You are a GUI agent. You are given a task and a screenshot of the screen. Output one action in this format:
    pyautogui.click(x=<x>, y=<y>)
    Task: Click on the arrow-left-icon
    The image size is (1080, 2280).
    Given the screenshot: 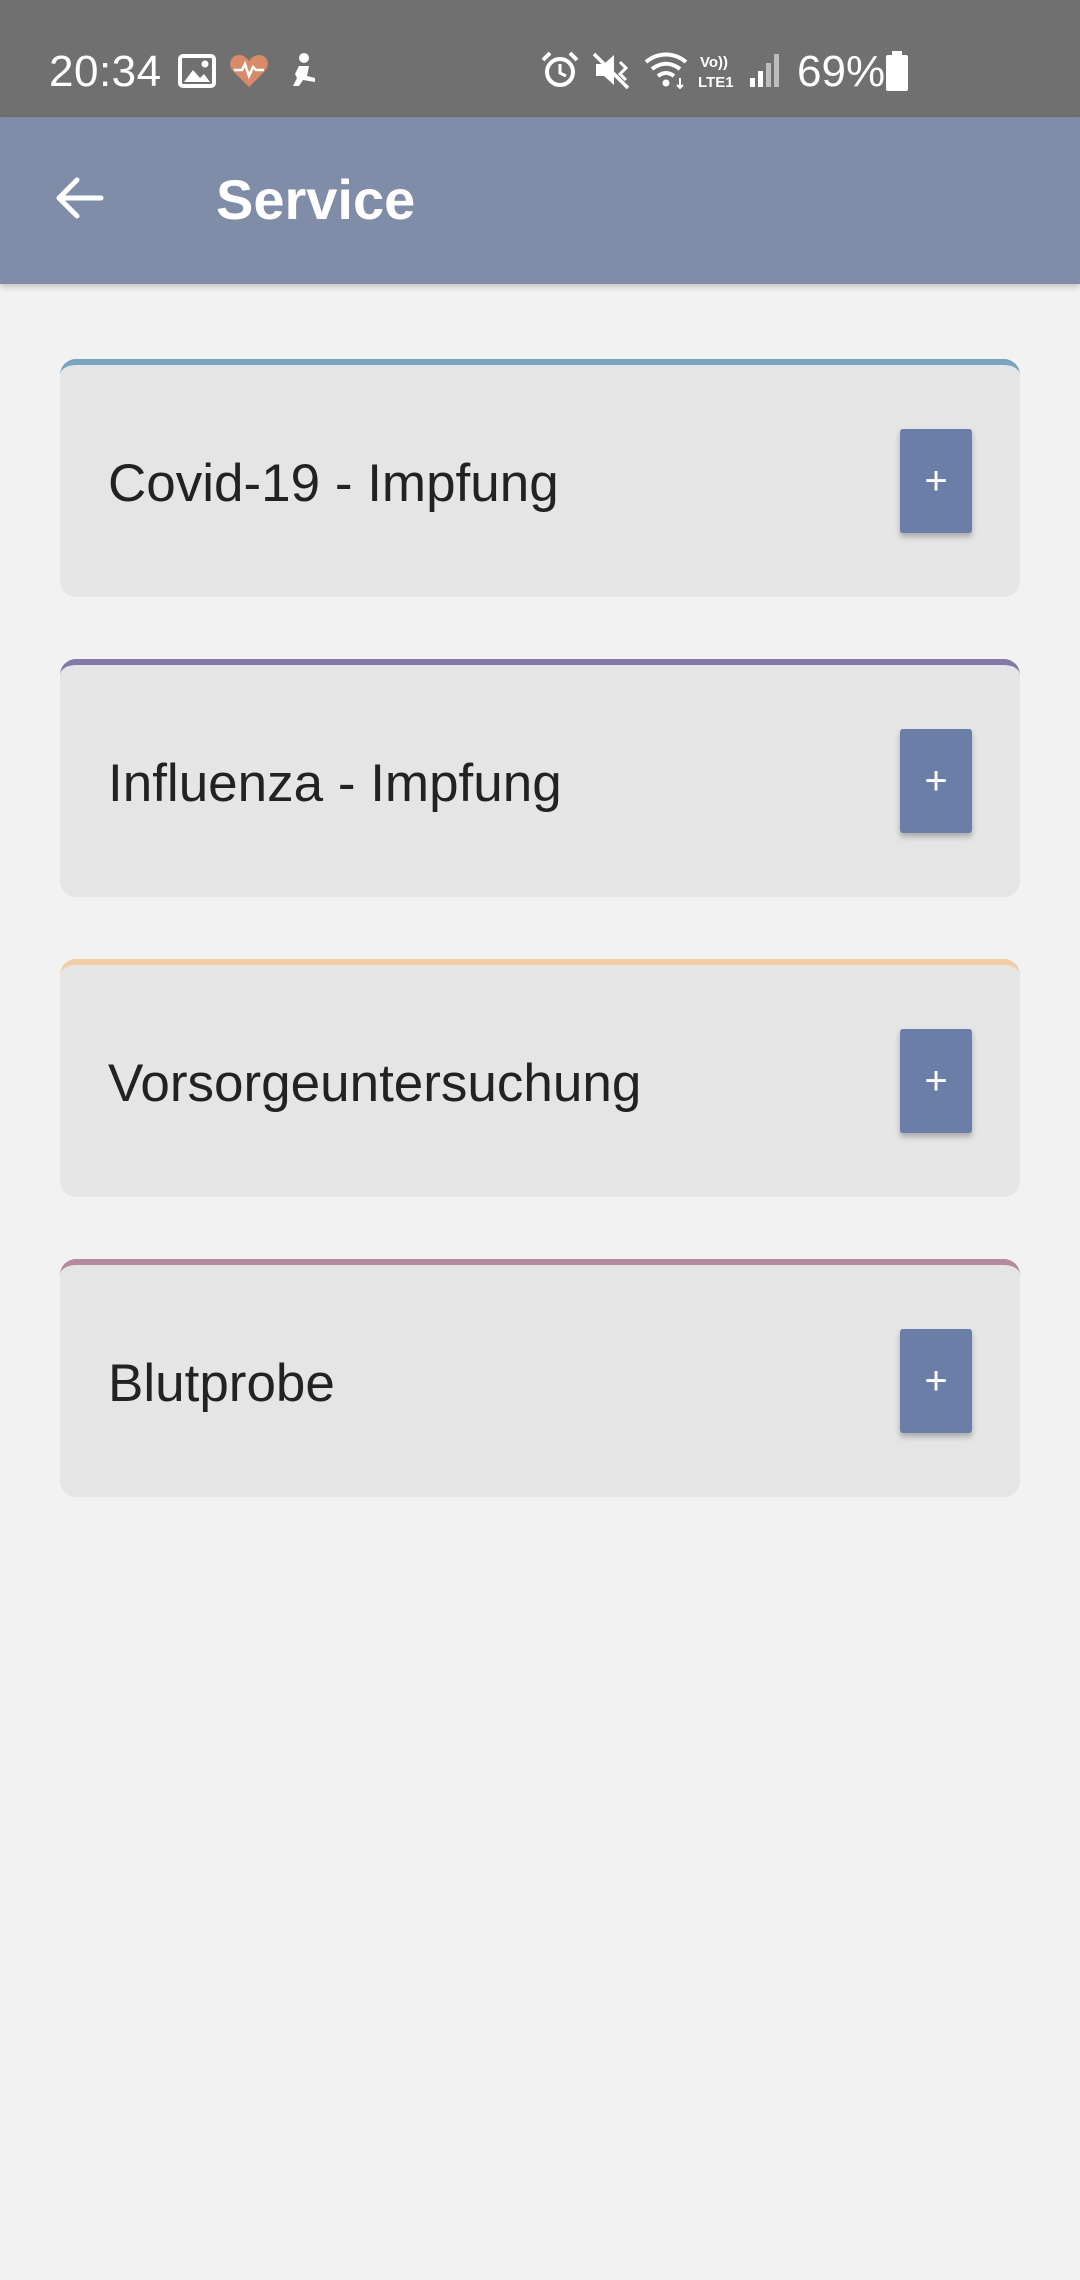 What is the action you would take?
    pyautogui.click(x=80, y=198)
    